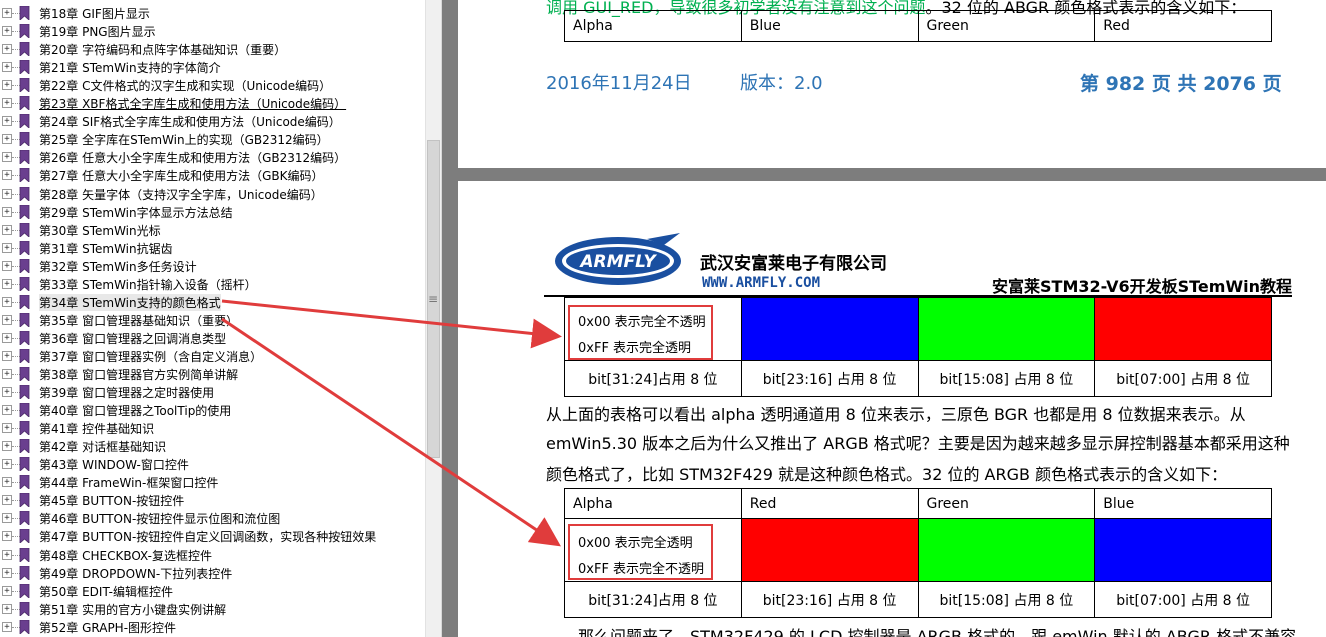 The width and height of the screenshot is (1326, 637). I want to click on bookmark-item: + 第26章 任意大小全字库生成和使用方法（GB2312编码）, so click(212, 157).